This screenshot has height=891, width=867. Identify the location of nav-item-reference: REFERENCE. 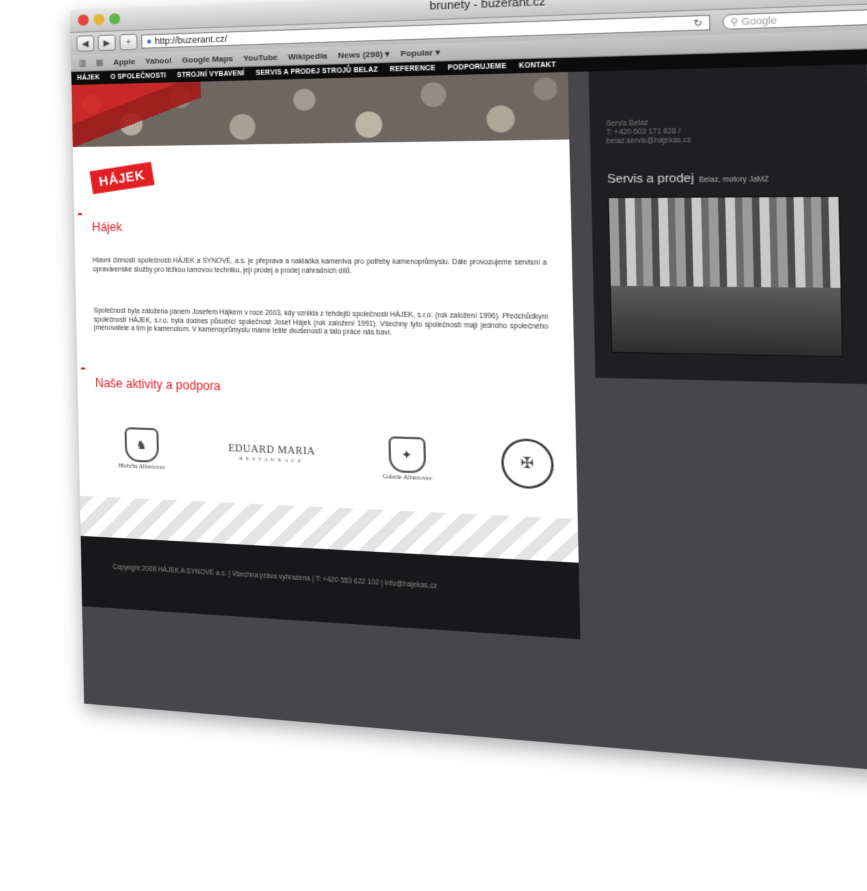
(413, 69).